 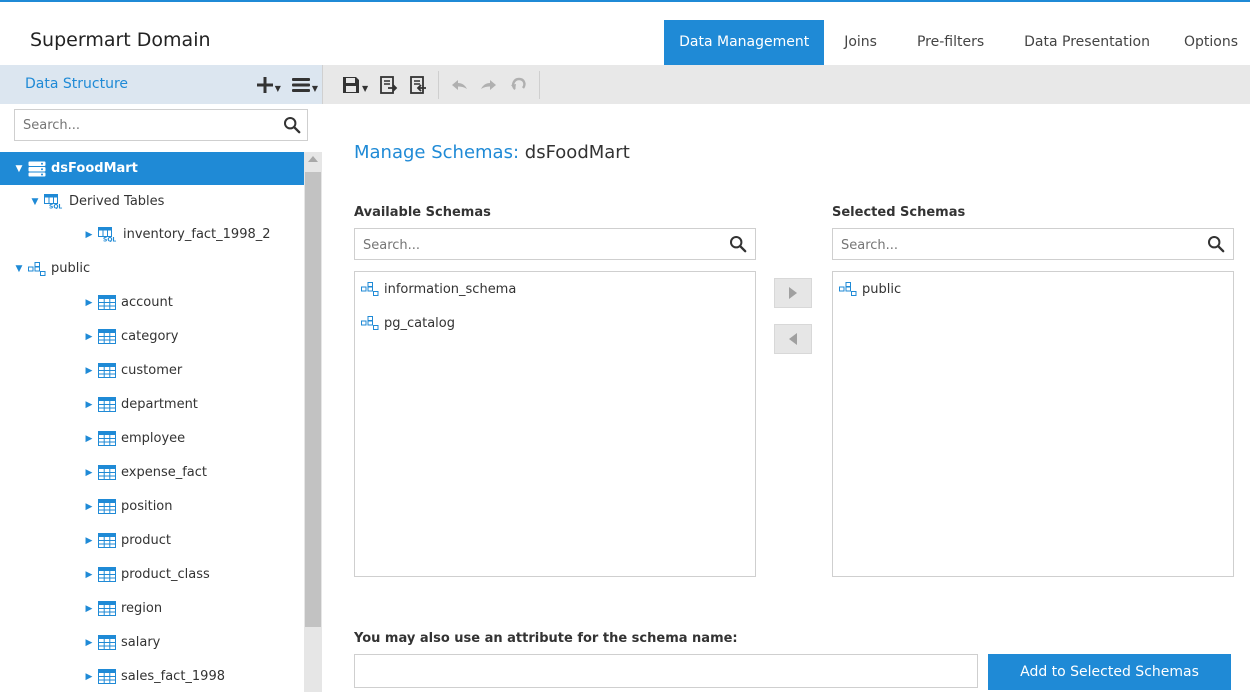 I want to click on list-item-pg-catalog: pg_catalog, so click(x=408, y=323).